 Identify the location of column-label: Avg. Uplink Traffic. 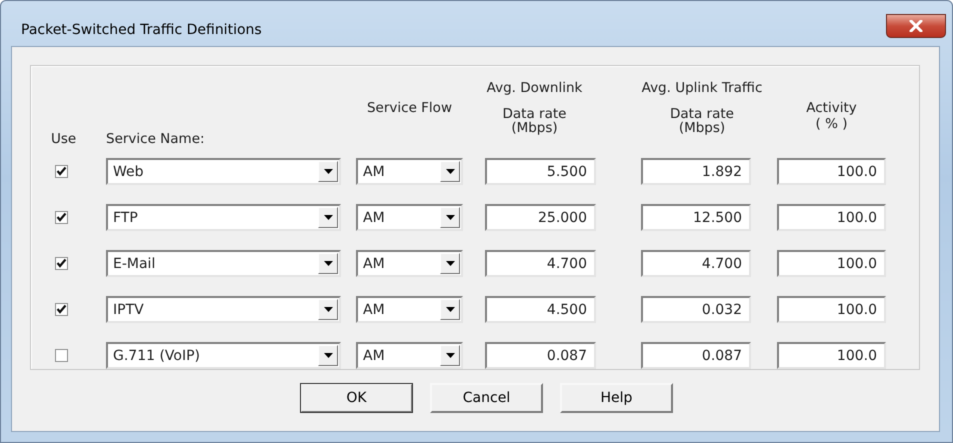
(702, 88).